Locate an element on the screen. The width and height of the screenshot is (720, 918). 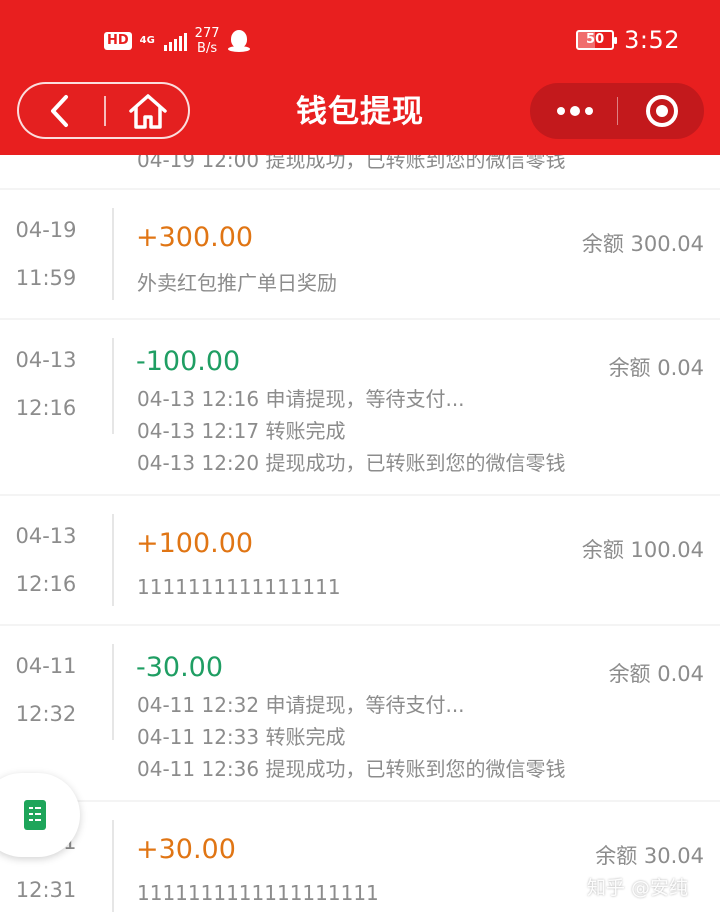
more-dots-icon is located at coordinates (561, 111).